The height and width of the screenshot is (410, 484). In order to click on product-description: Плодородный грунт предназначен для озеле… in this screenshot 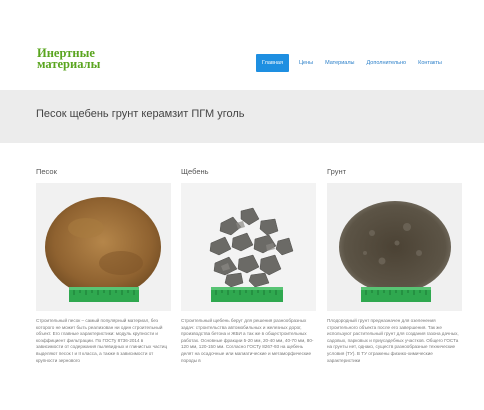, I will do `click(393, 340)`.